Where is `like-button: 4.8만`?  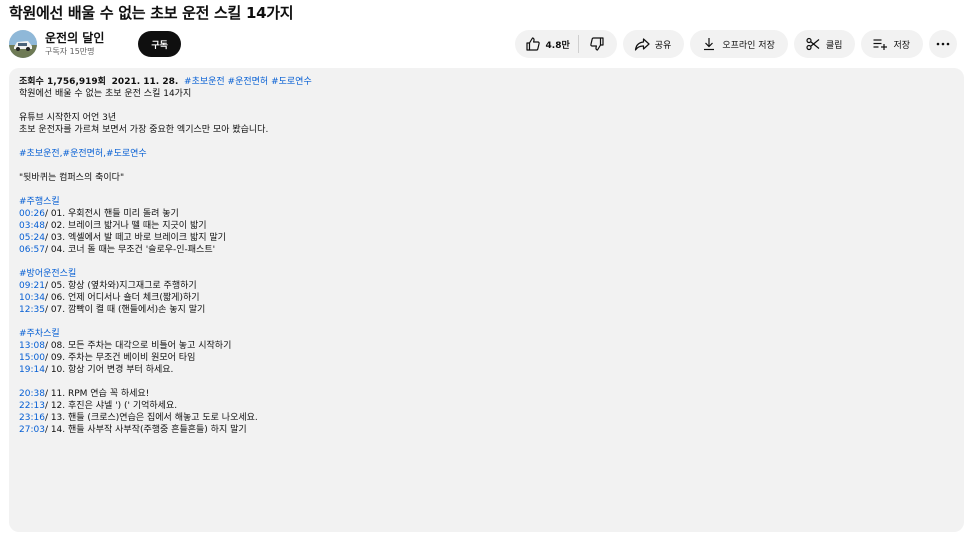
like-button: 4.8만 is located at coordinates (546, 44).